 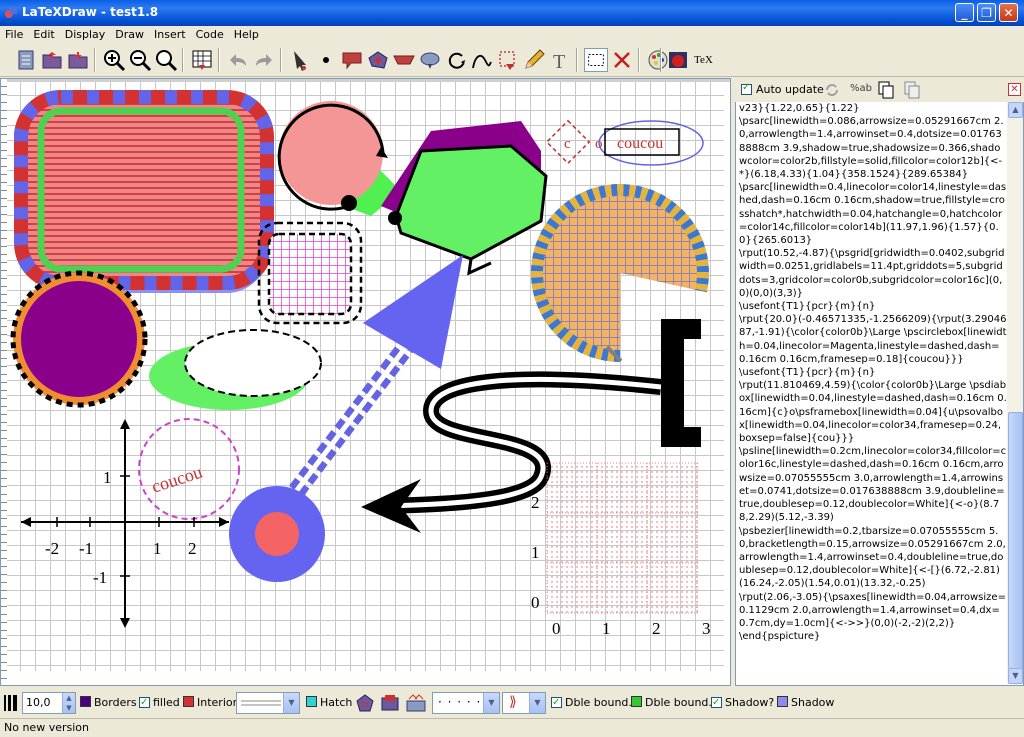 What do you see at coordinates (678, 702) in the screenshot?
I see `double-boundary-color-label: Dble bound.` at bounding box center [678, 702].